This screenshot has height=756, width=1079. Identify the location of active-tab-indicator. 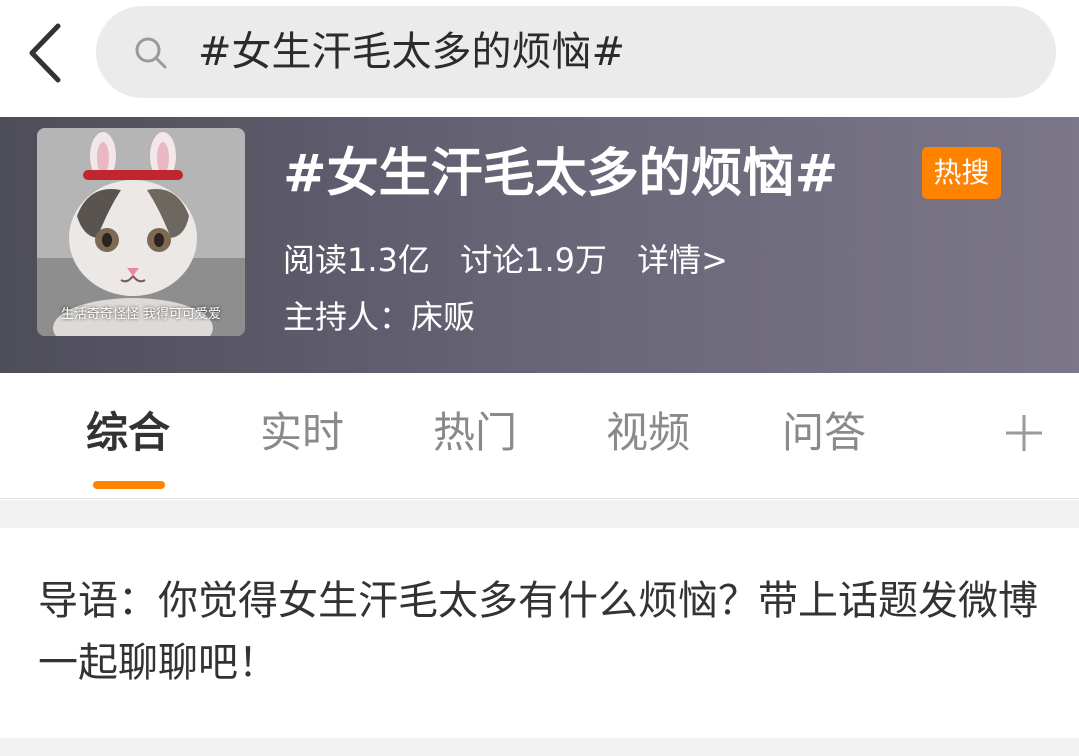
(129, 485).